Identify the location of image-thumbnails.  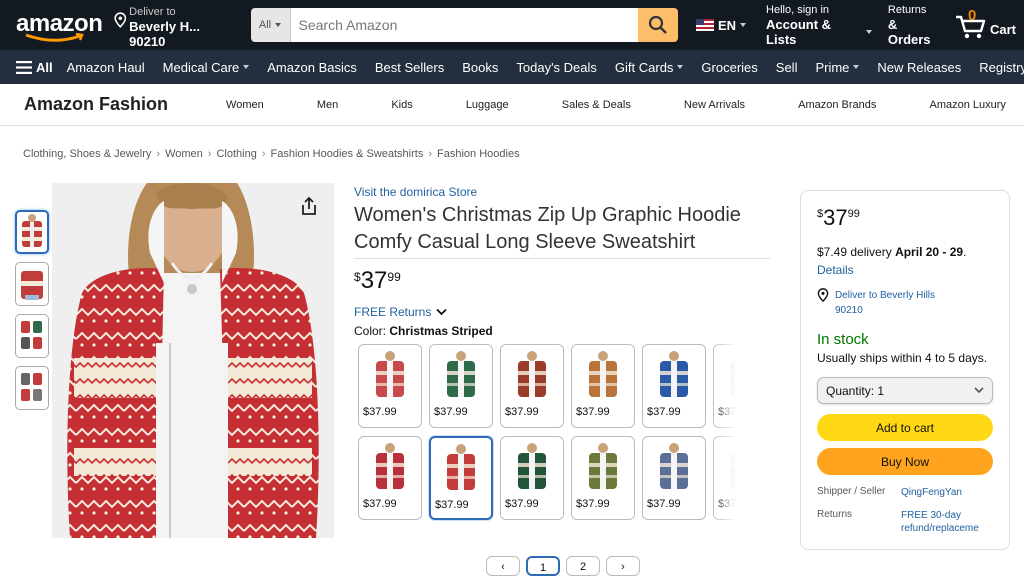
(32, 310).